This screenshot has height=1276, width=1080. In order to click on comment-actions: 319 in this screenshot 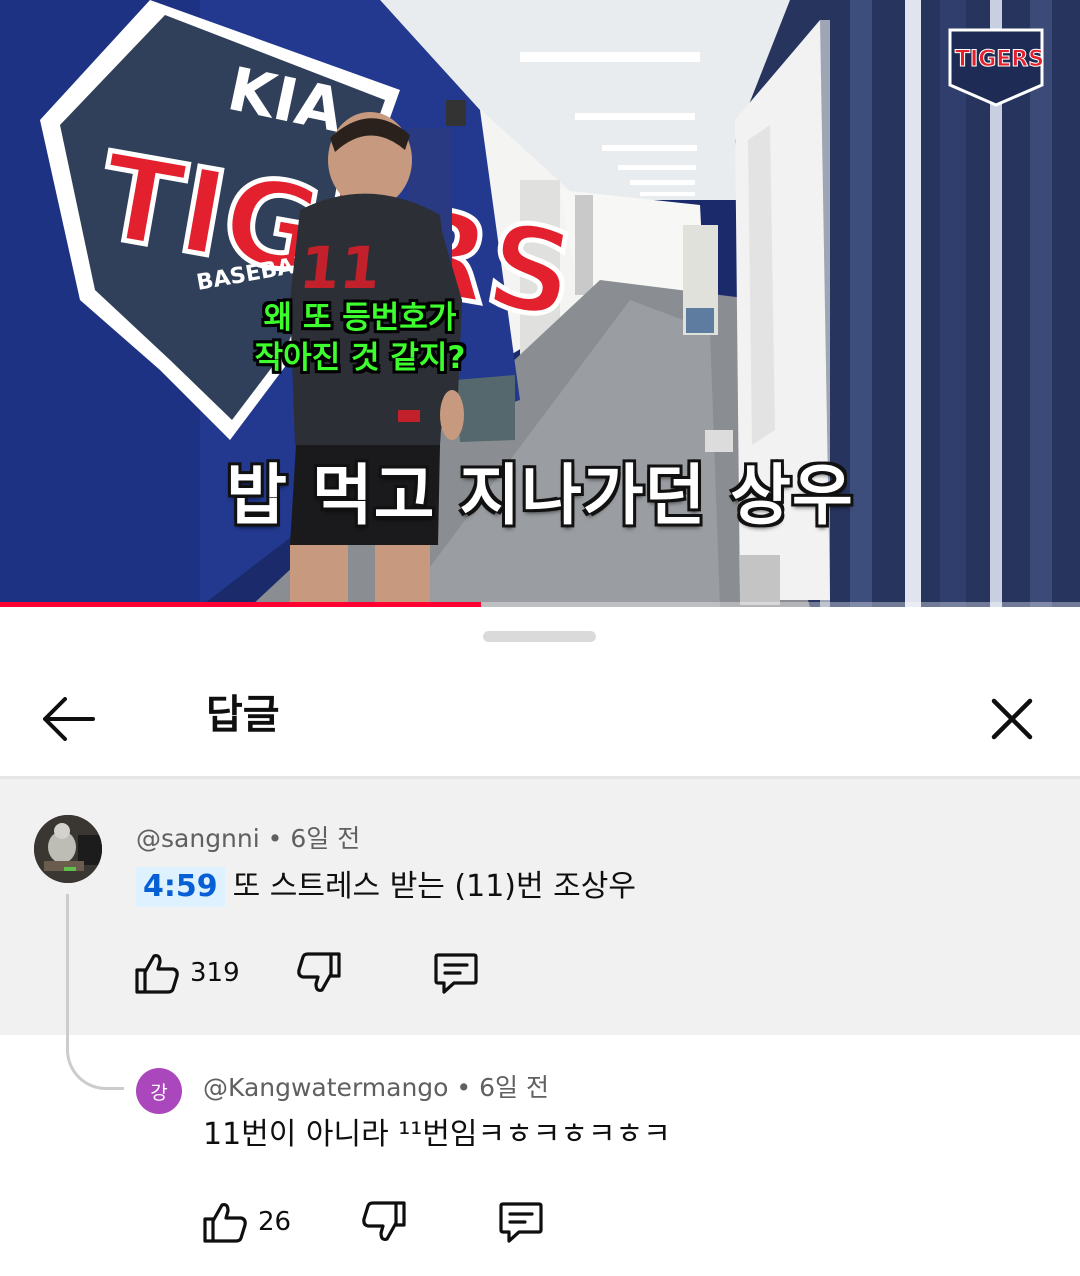, I will do `click(307, 973)`.